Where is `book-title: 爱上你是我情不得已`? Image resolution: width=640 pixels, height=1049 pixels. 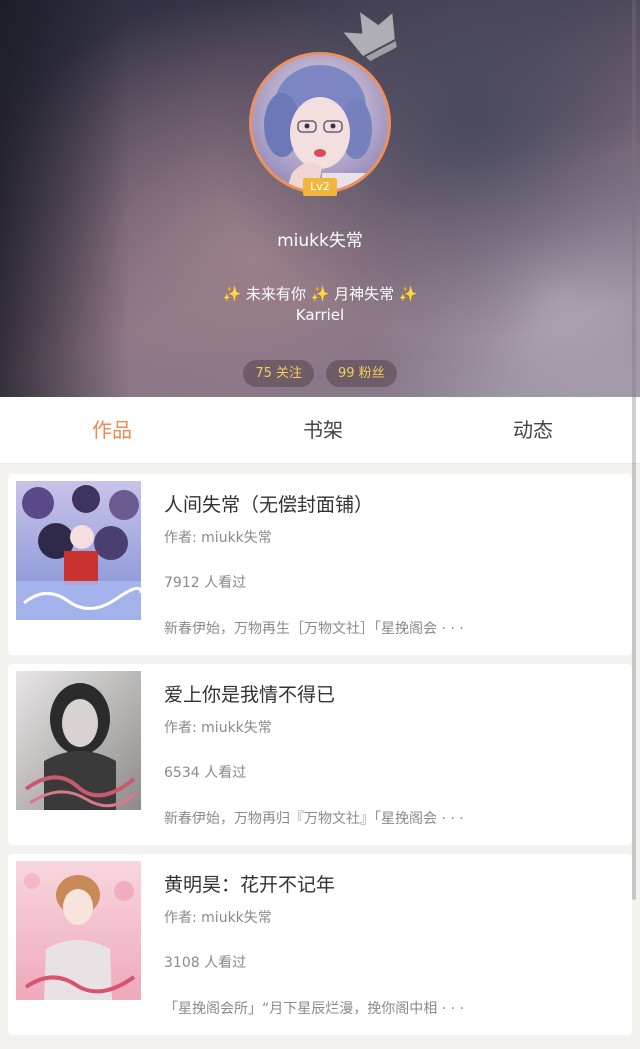
book-title: 爱上你是我情不得已 is located at coordinates (249, 693).